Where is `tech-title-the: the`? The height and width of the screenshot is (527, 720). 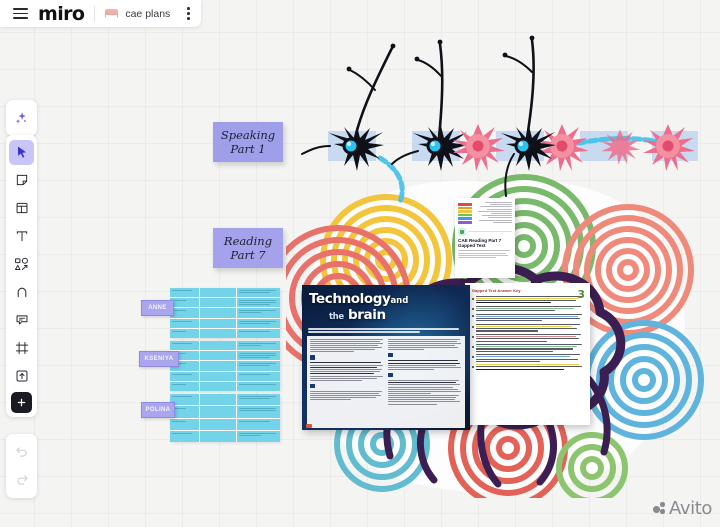 tech-title-the: the is located at coordinates (336, 317).